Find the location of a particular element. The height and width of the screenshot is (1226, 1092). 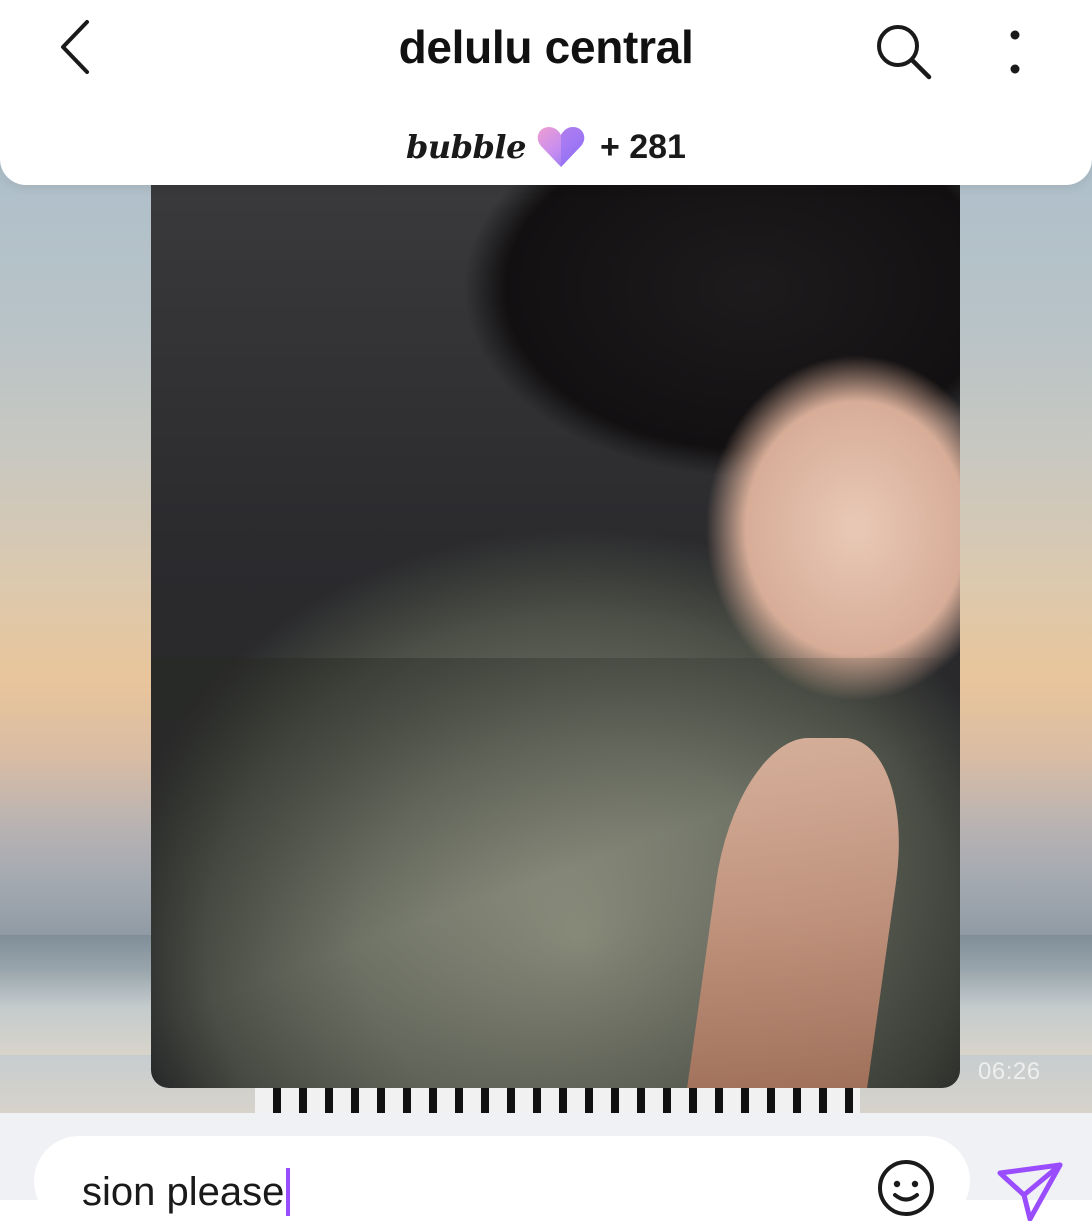

next-photo-preview is located at coordinates (557, 1101).